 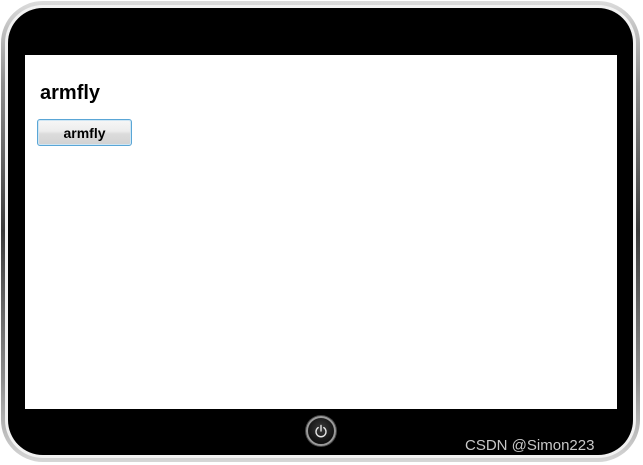 I want to click on home-button, so click(x=321, y=431).